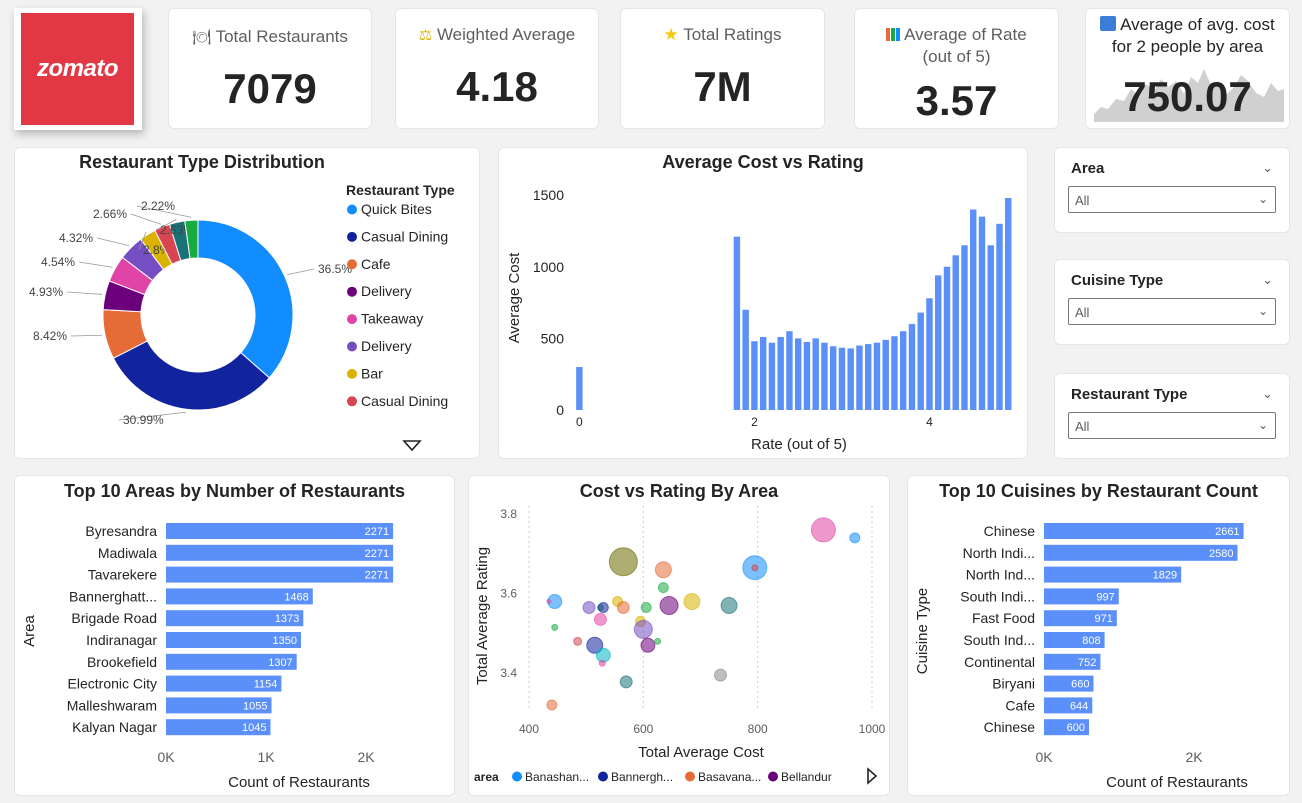 This screenshot has width=1302, height=803. I want to click on data-label: 2271, so click(377, 532).